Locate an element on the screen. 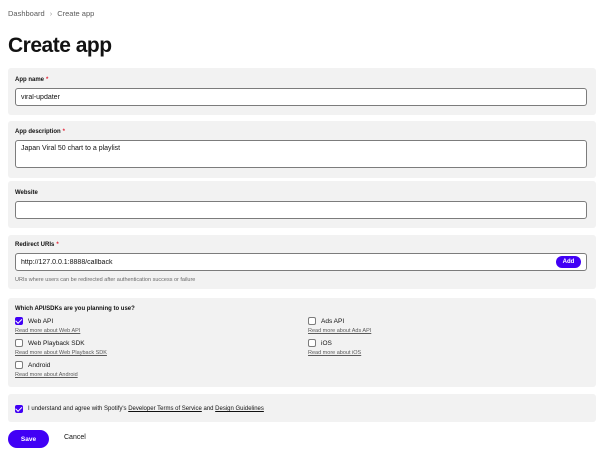 The image size is (600, 456). add-redirect-uri-button: Add is located at coordinates (568, 262).